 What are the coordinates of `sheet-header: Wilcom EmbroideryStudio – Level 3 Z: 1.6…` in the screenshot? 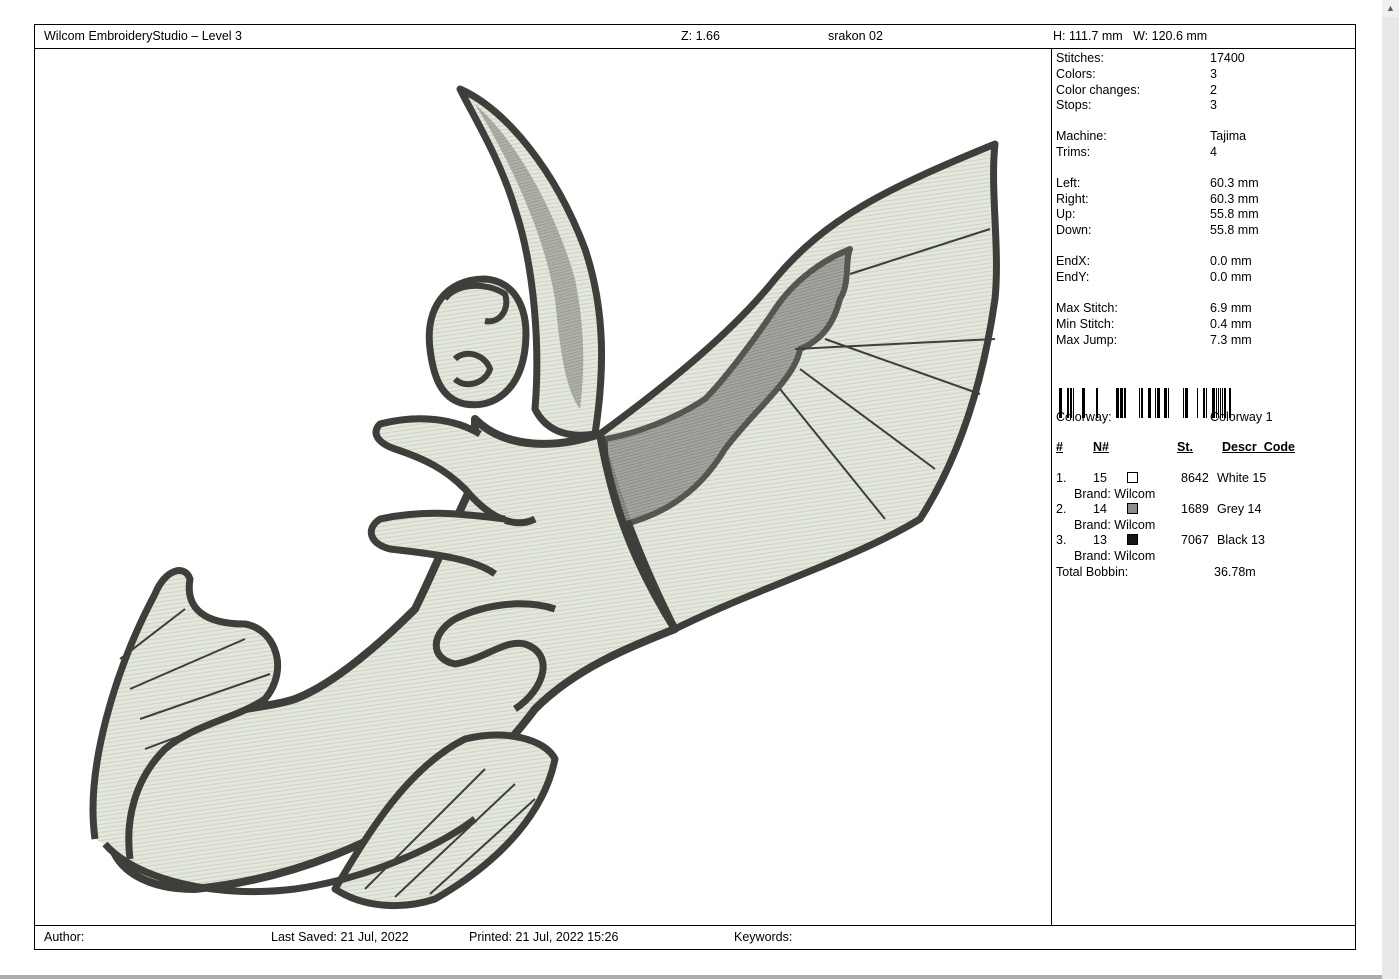 It's located at (695, 37).